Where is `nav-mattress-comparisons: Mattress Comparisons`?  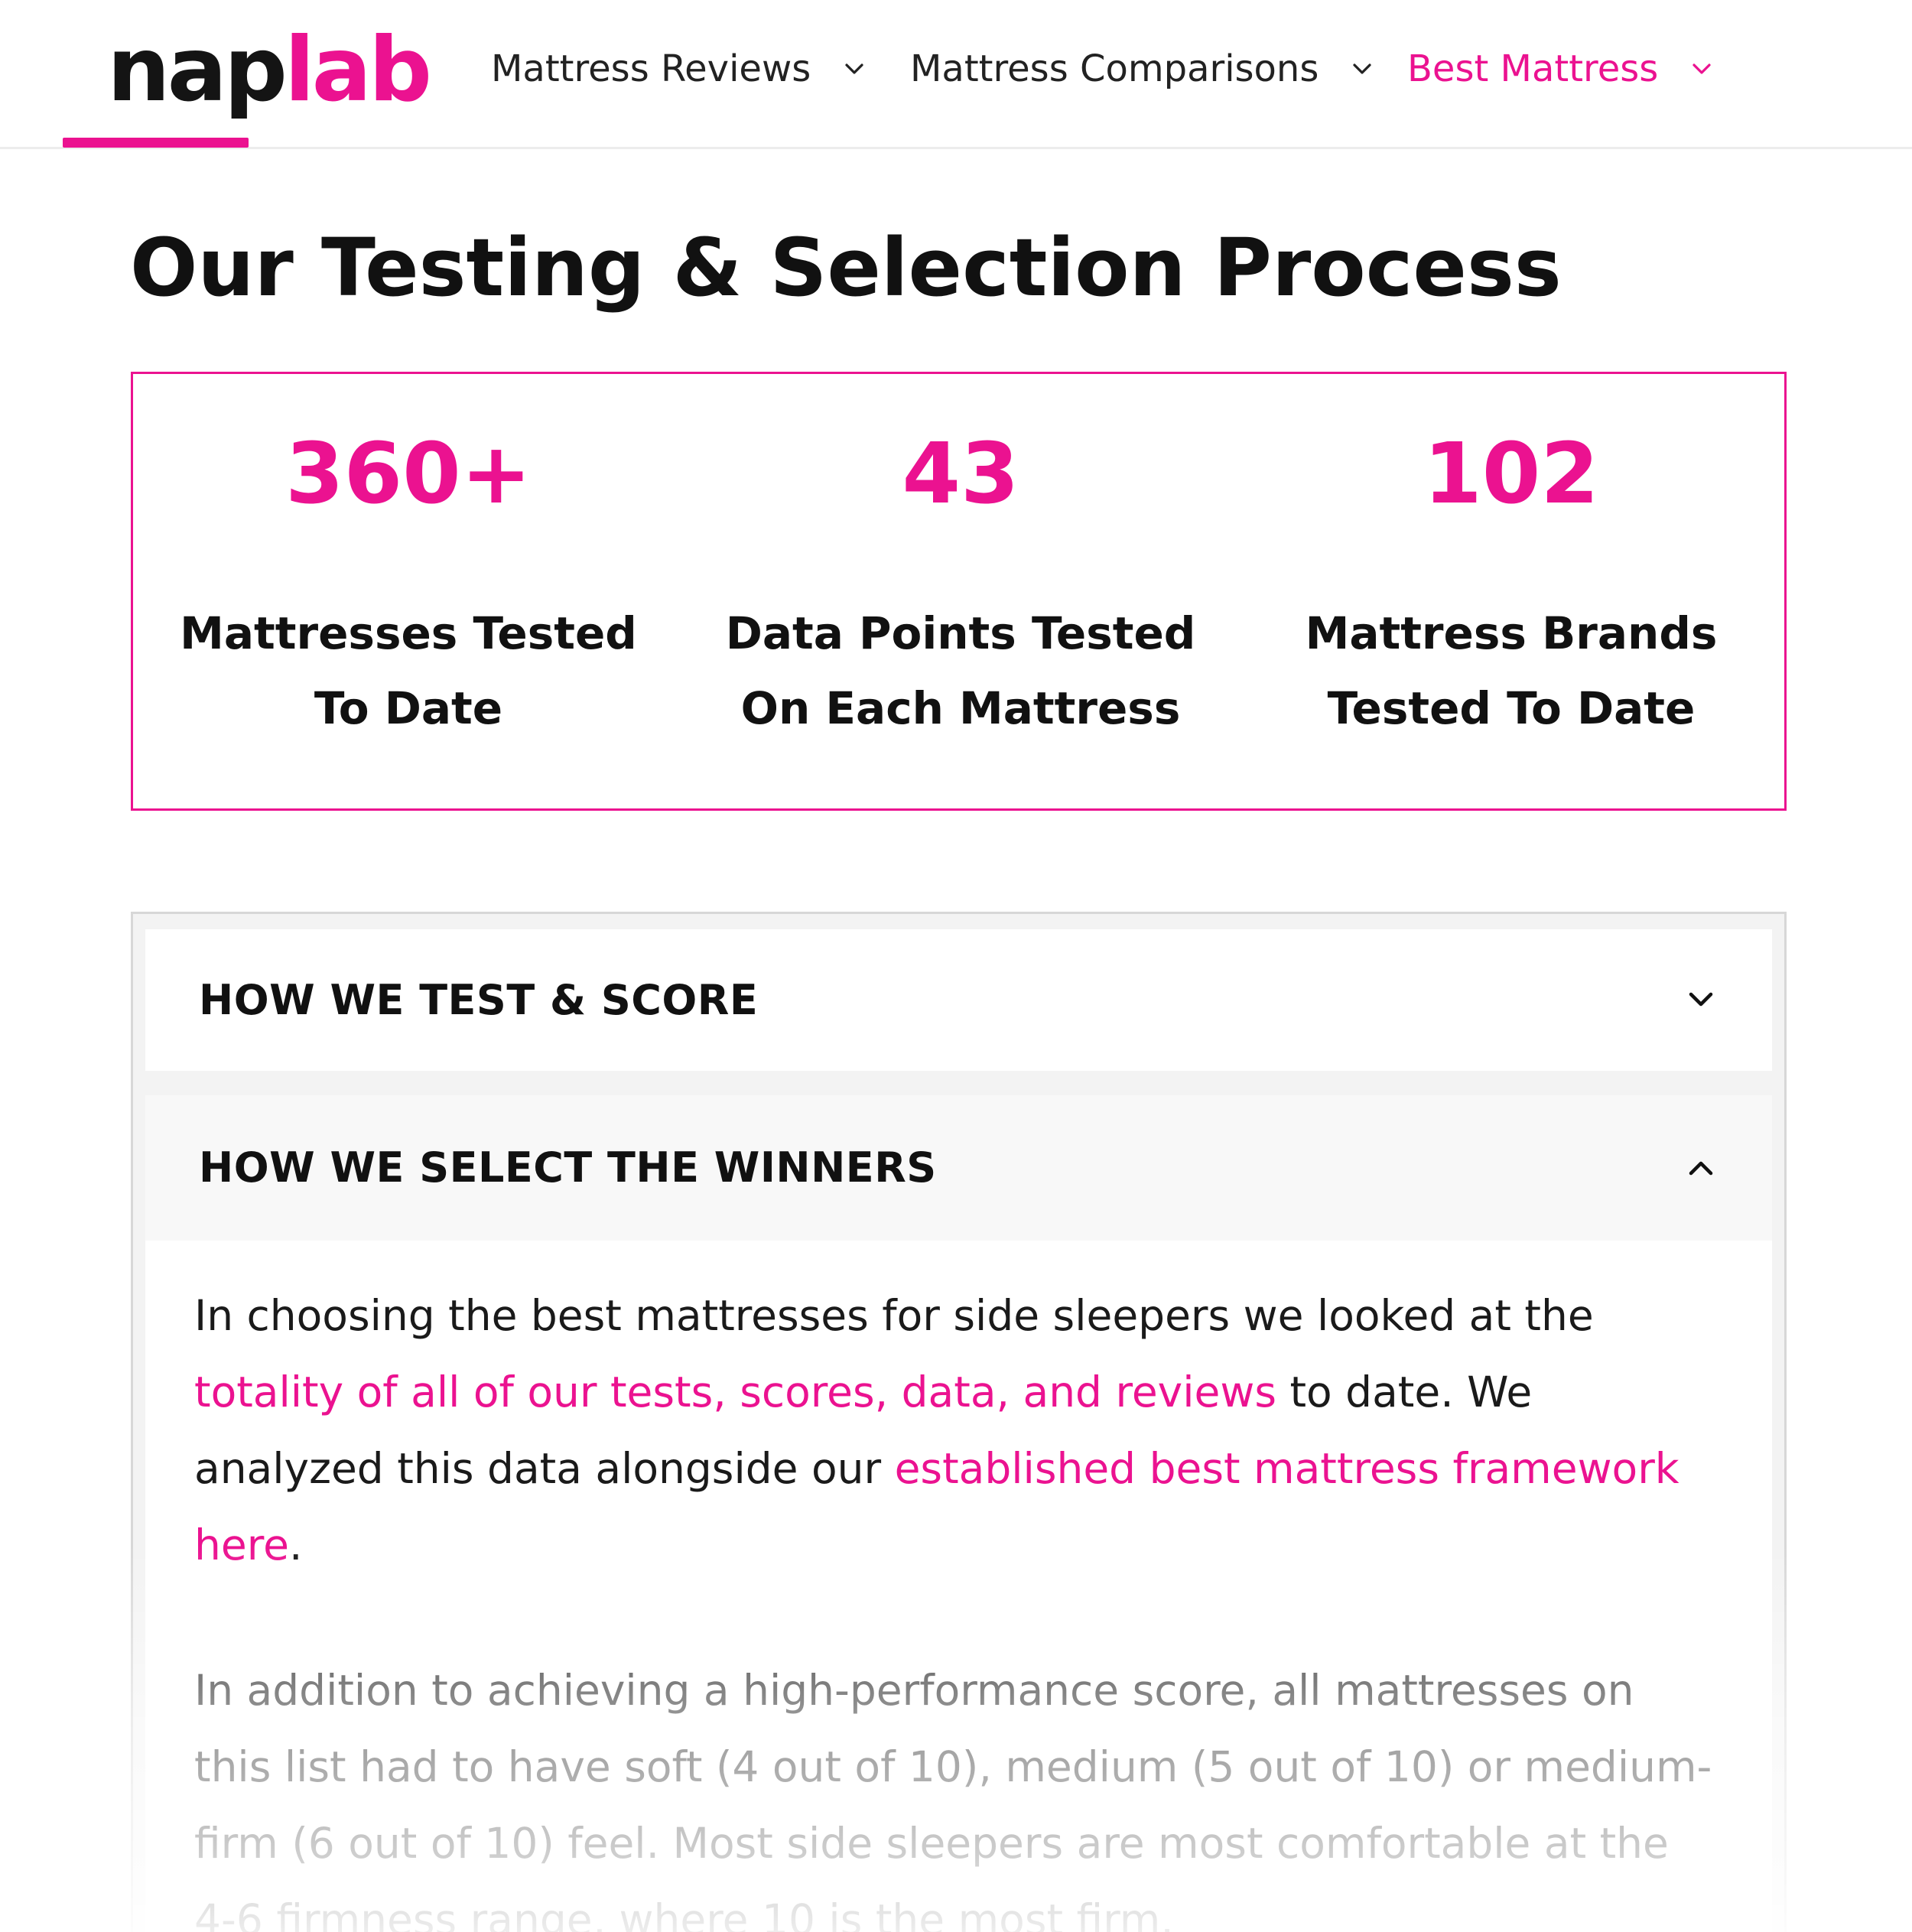 nav-mattress-comparisons: Mattress Comparisons is located at coordinates (1143, 68).